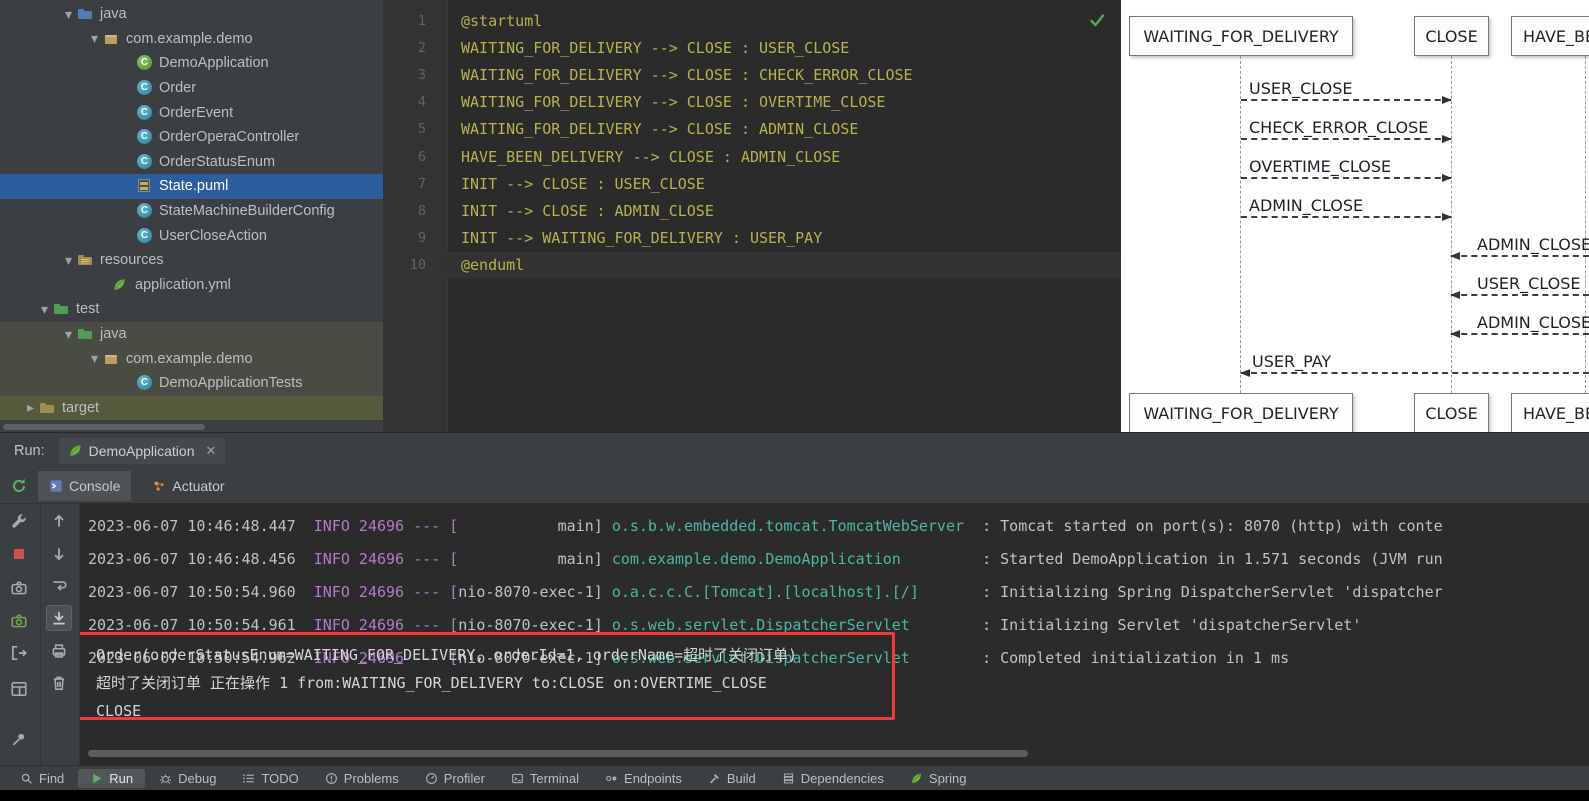 The image size is (1589, 801). I want to click on stop-button, so click(19, 554).